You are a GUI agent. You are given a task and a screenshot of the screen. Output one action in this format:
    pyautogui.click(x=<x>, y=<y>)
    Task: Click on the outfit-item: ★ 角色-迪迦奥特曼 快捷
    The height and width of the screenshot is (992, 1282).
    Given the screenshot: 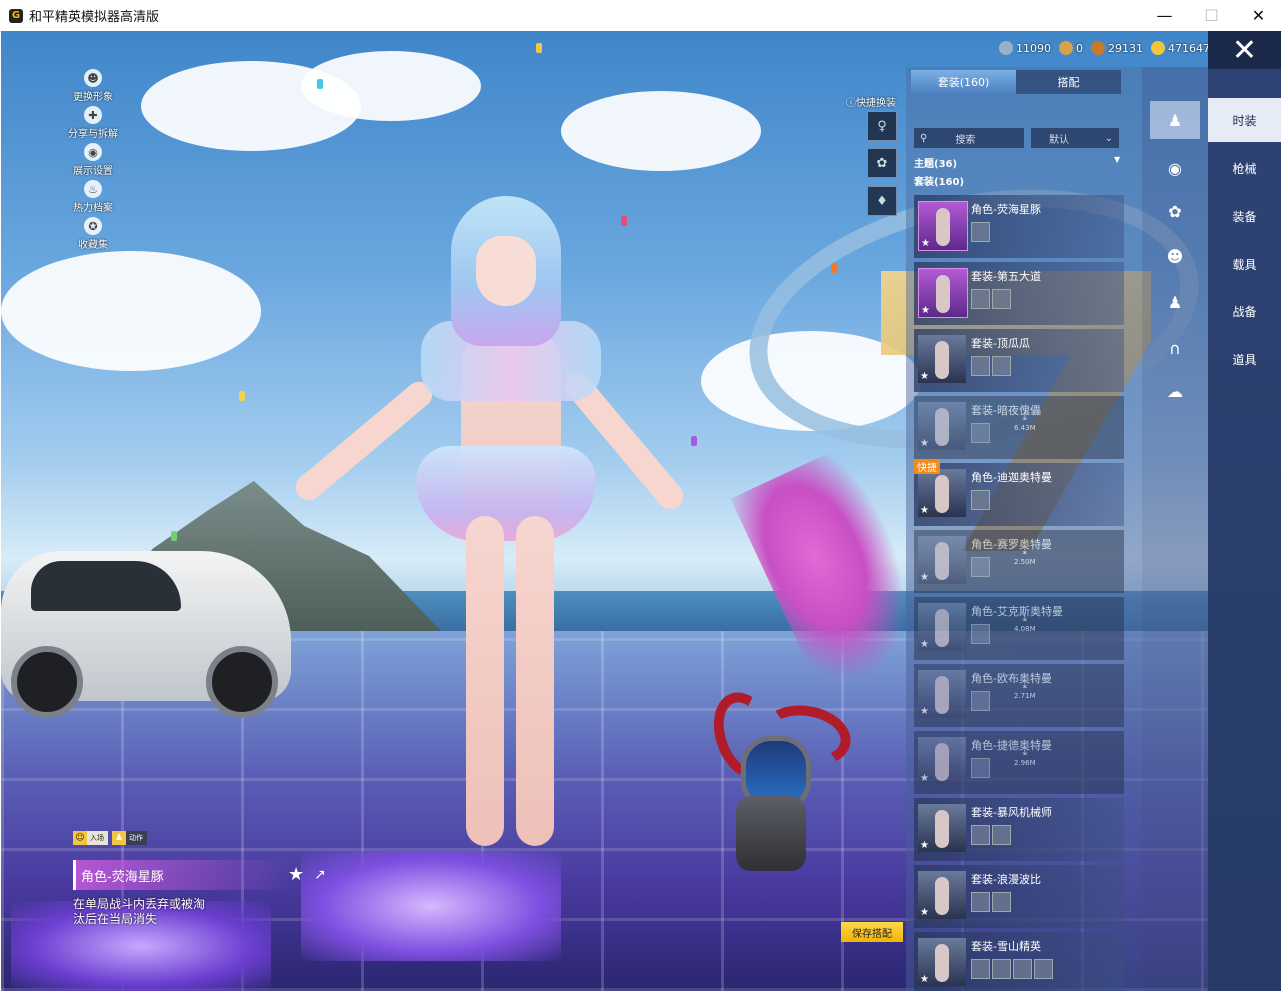 What is the action you would take?
    pyautogui.click(x=1019, y=492)
    